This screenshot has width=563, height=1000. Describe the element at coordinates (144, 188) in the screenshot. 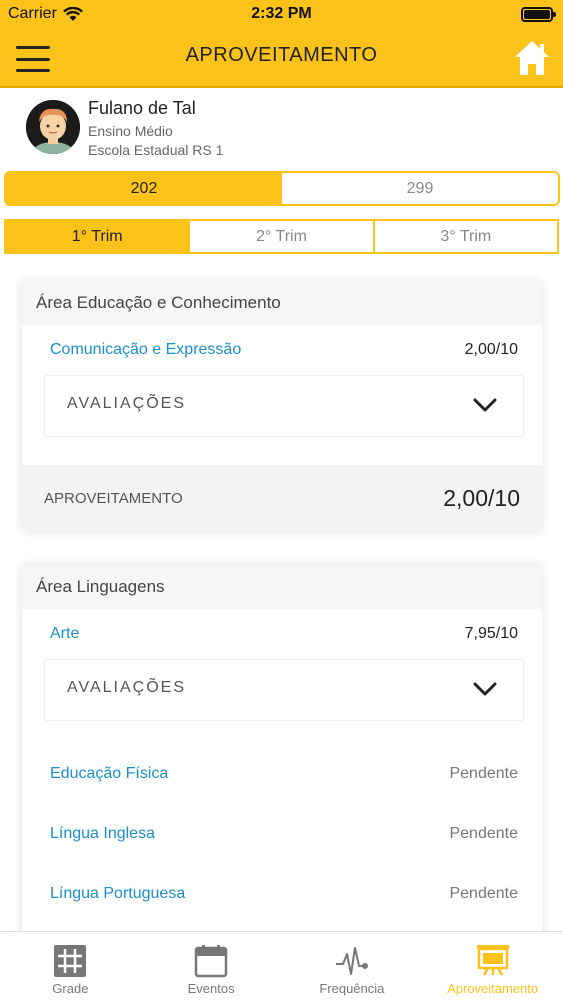

I see `year-tab-202: 202` at that location.